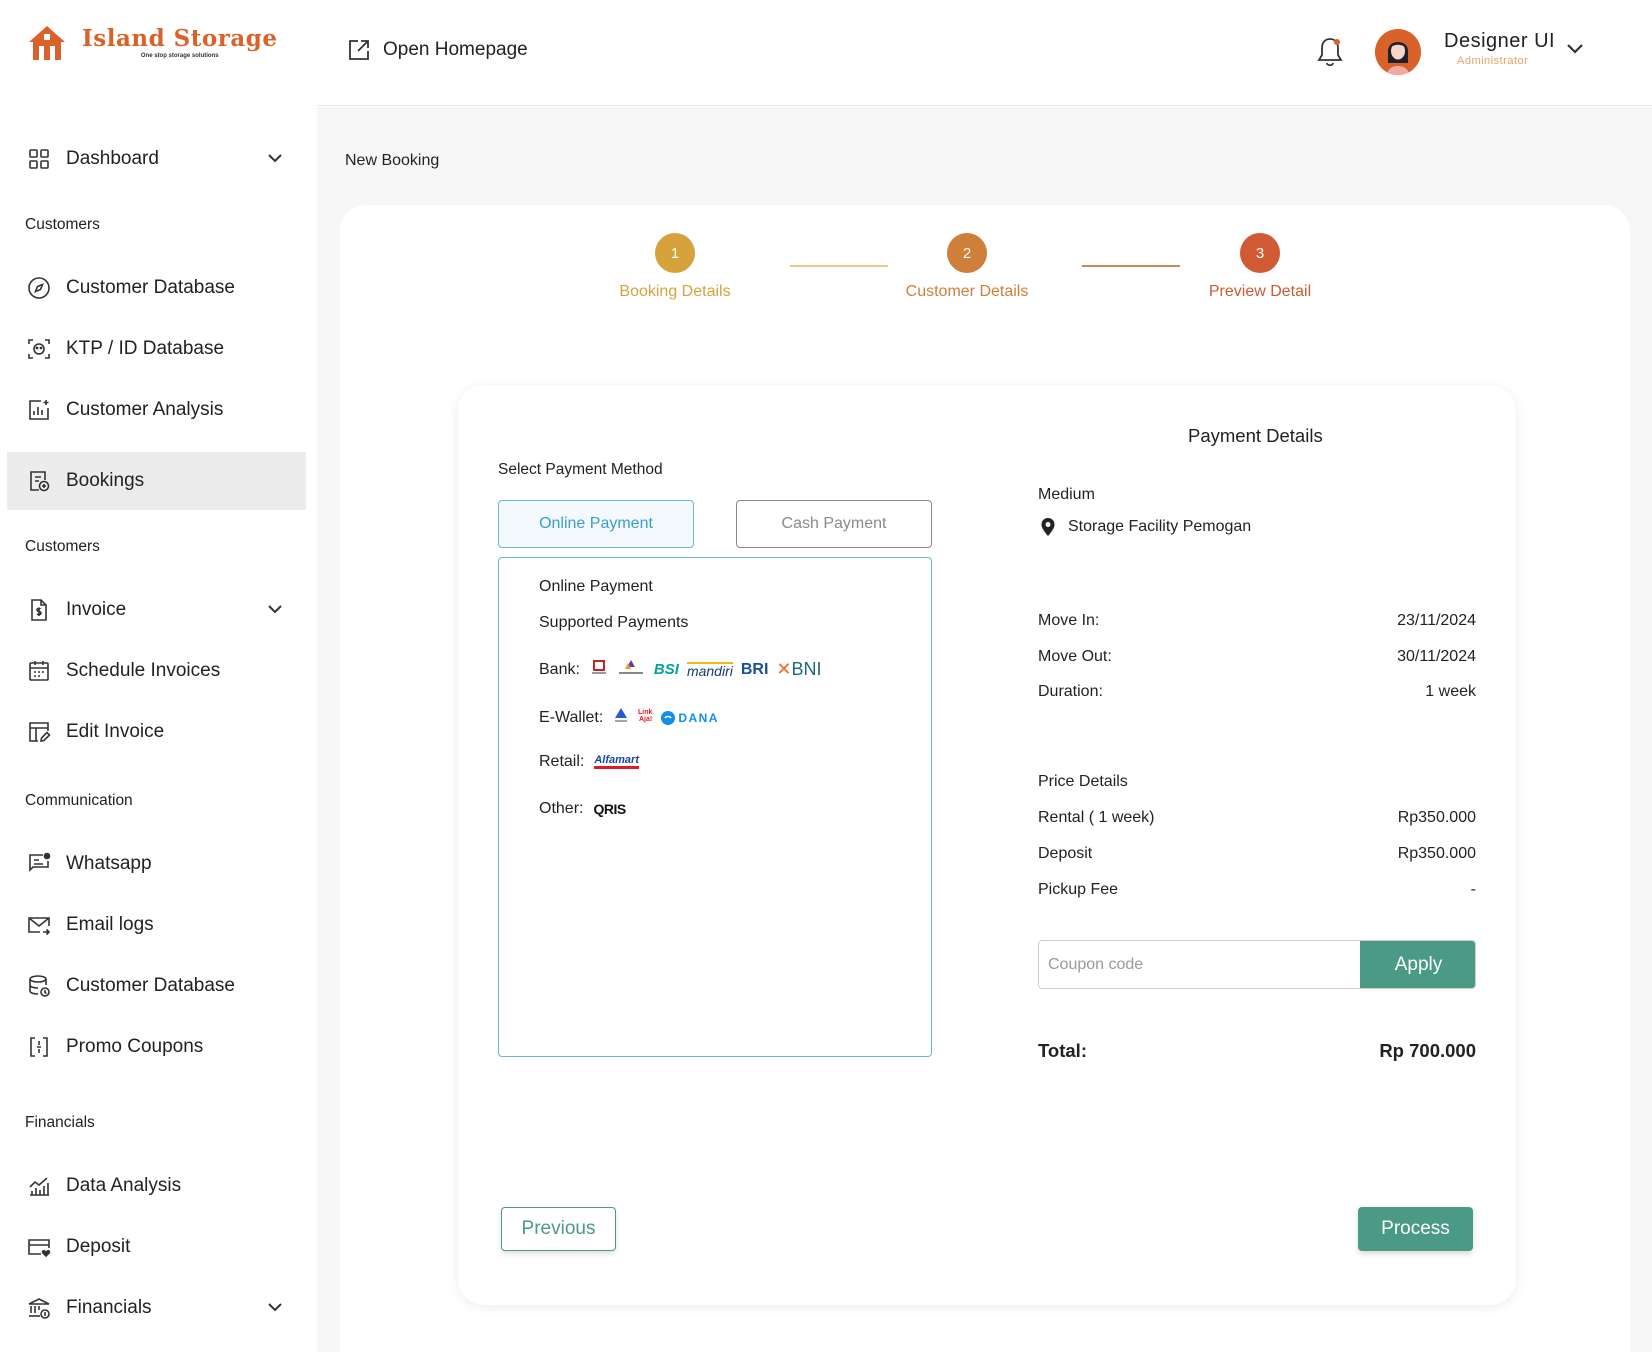  Describe the element at coordinates (1069, 620) in the screenshot. I see `move-in-label: Move In:` at that location.